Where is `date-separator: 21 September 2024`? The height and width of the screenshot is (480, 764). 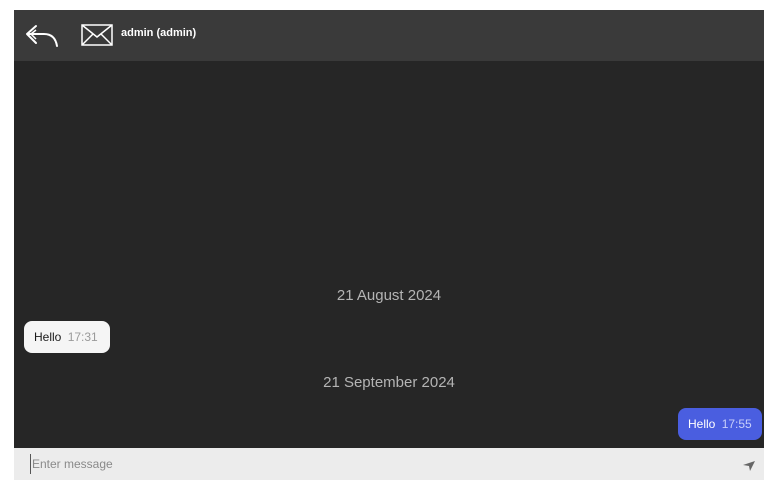
date-separator: 21 September 2024 is located at coordinates (389, 382).